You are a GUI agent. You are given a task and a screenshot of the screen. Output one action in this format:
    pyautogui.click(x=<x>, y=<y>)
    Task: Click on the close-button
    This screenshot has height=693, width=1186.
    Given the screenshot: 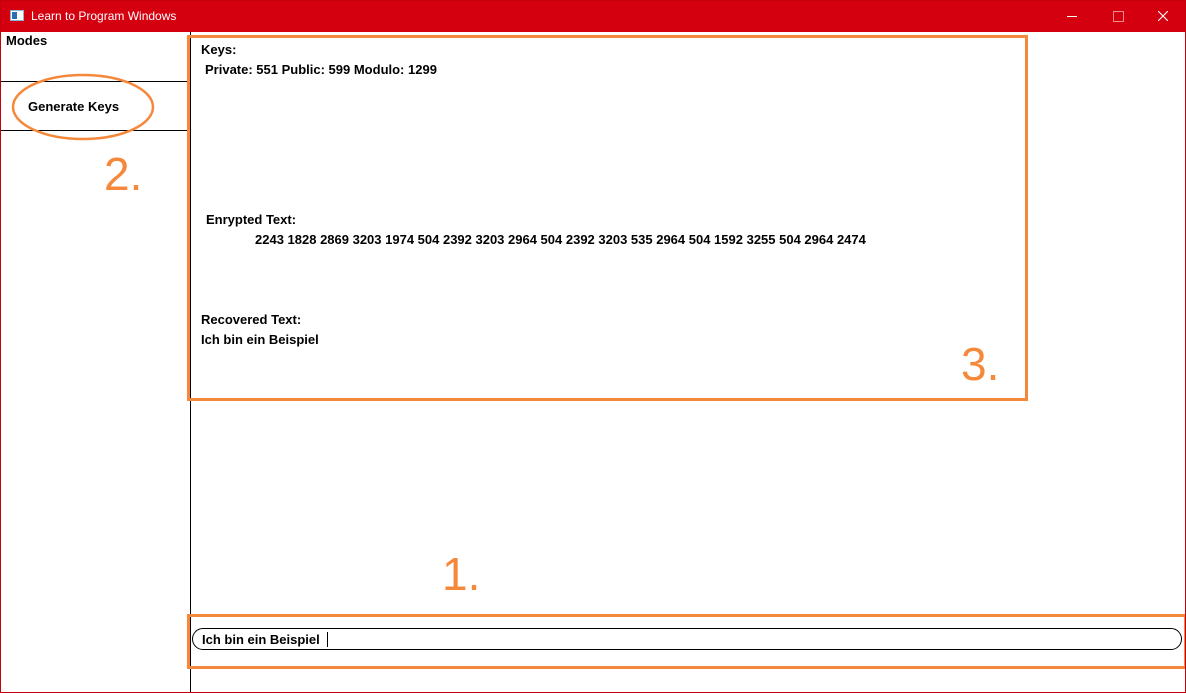 What is the action you would take?
    pyautogui.click(x=1162, y=16)
    